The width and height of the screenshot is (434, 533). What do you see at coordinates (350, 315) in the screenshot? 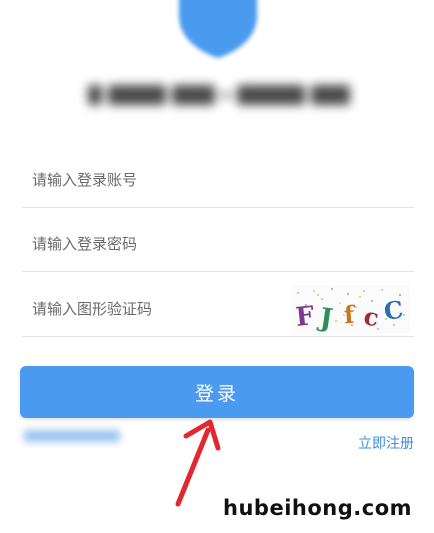
I see `captcha-char-3: f` at bounding box center [350, 315].